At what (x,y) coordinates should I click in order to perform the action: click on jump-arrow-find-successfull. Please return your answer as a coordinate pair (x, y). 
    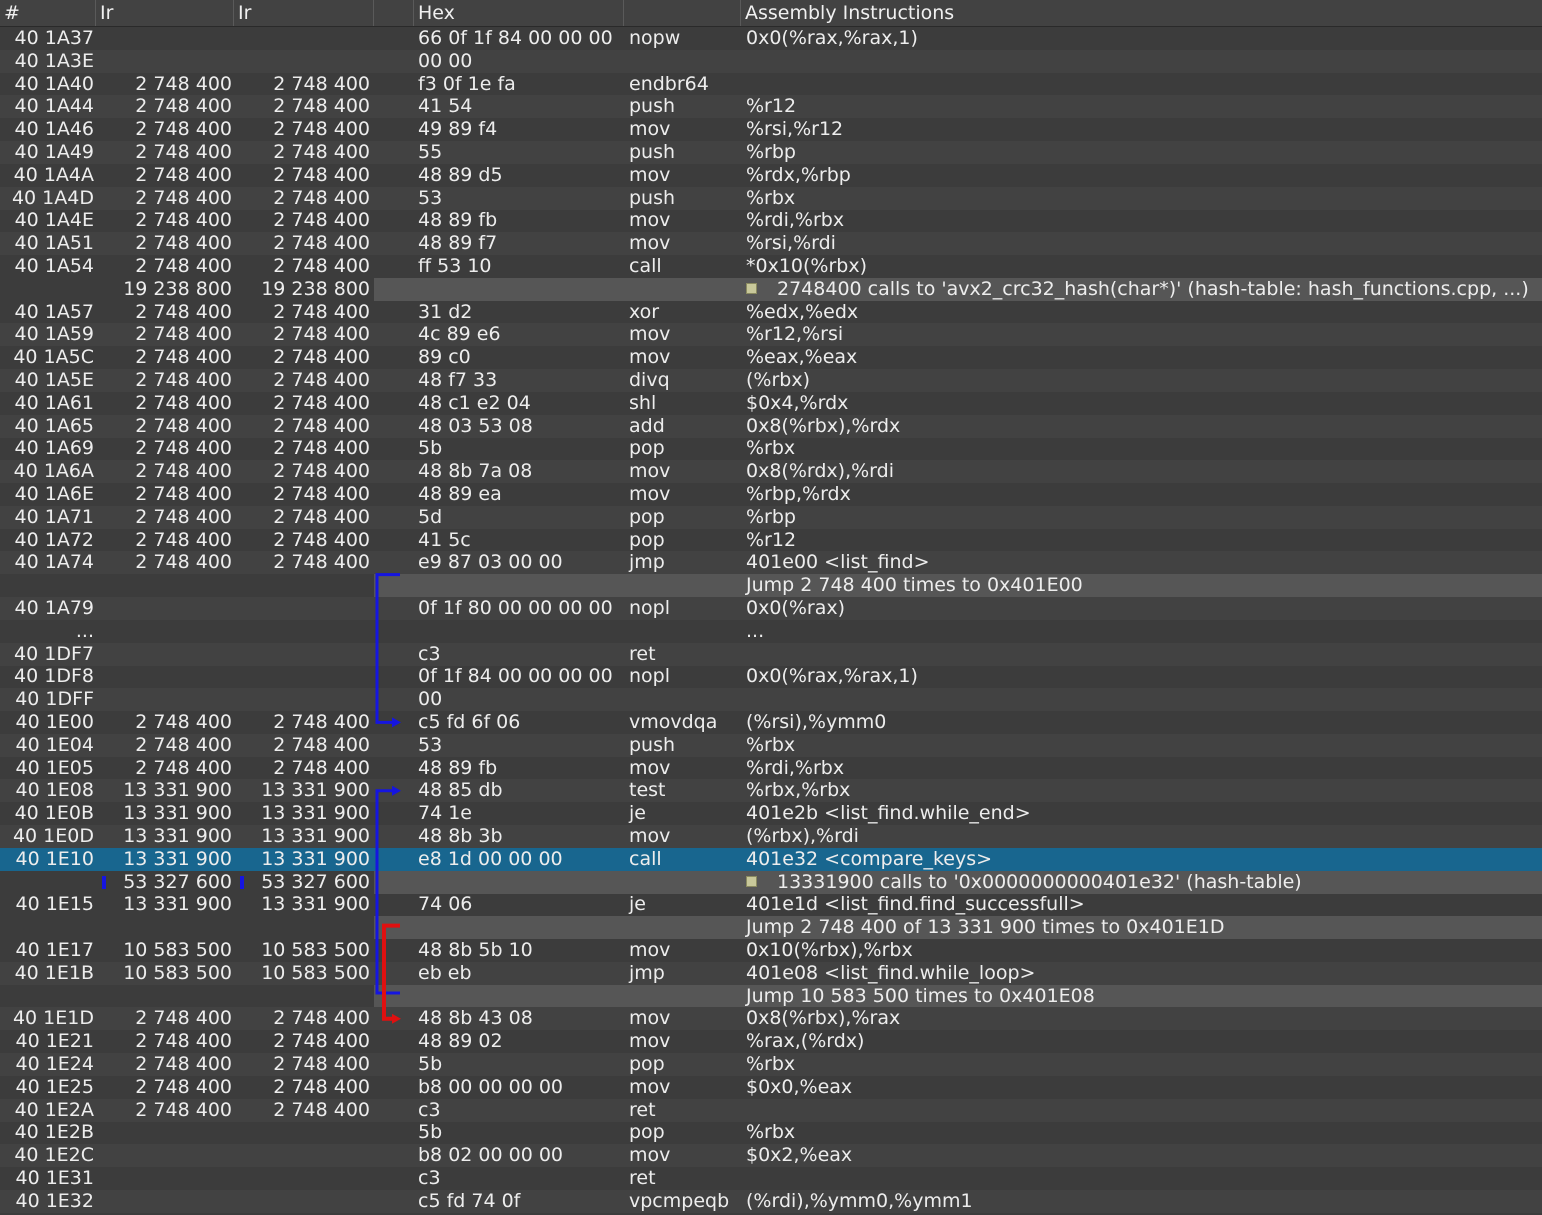
    Looking at the image, I should click on (391, 972).